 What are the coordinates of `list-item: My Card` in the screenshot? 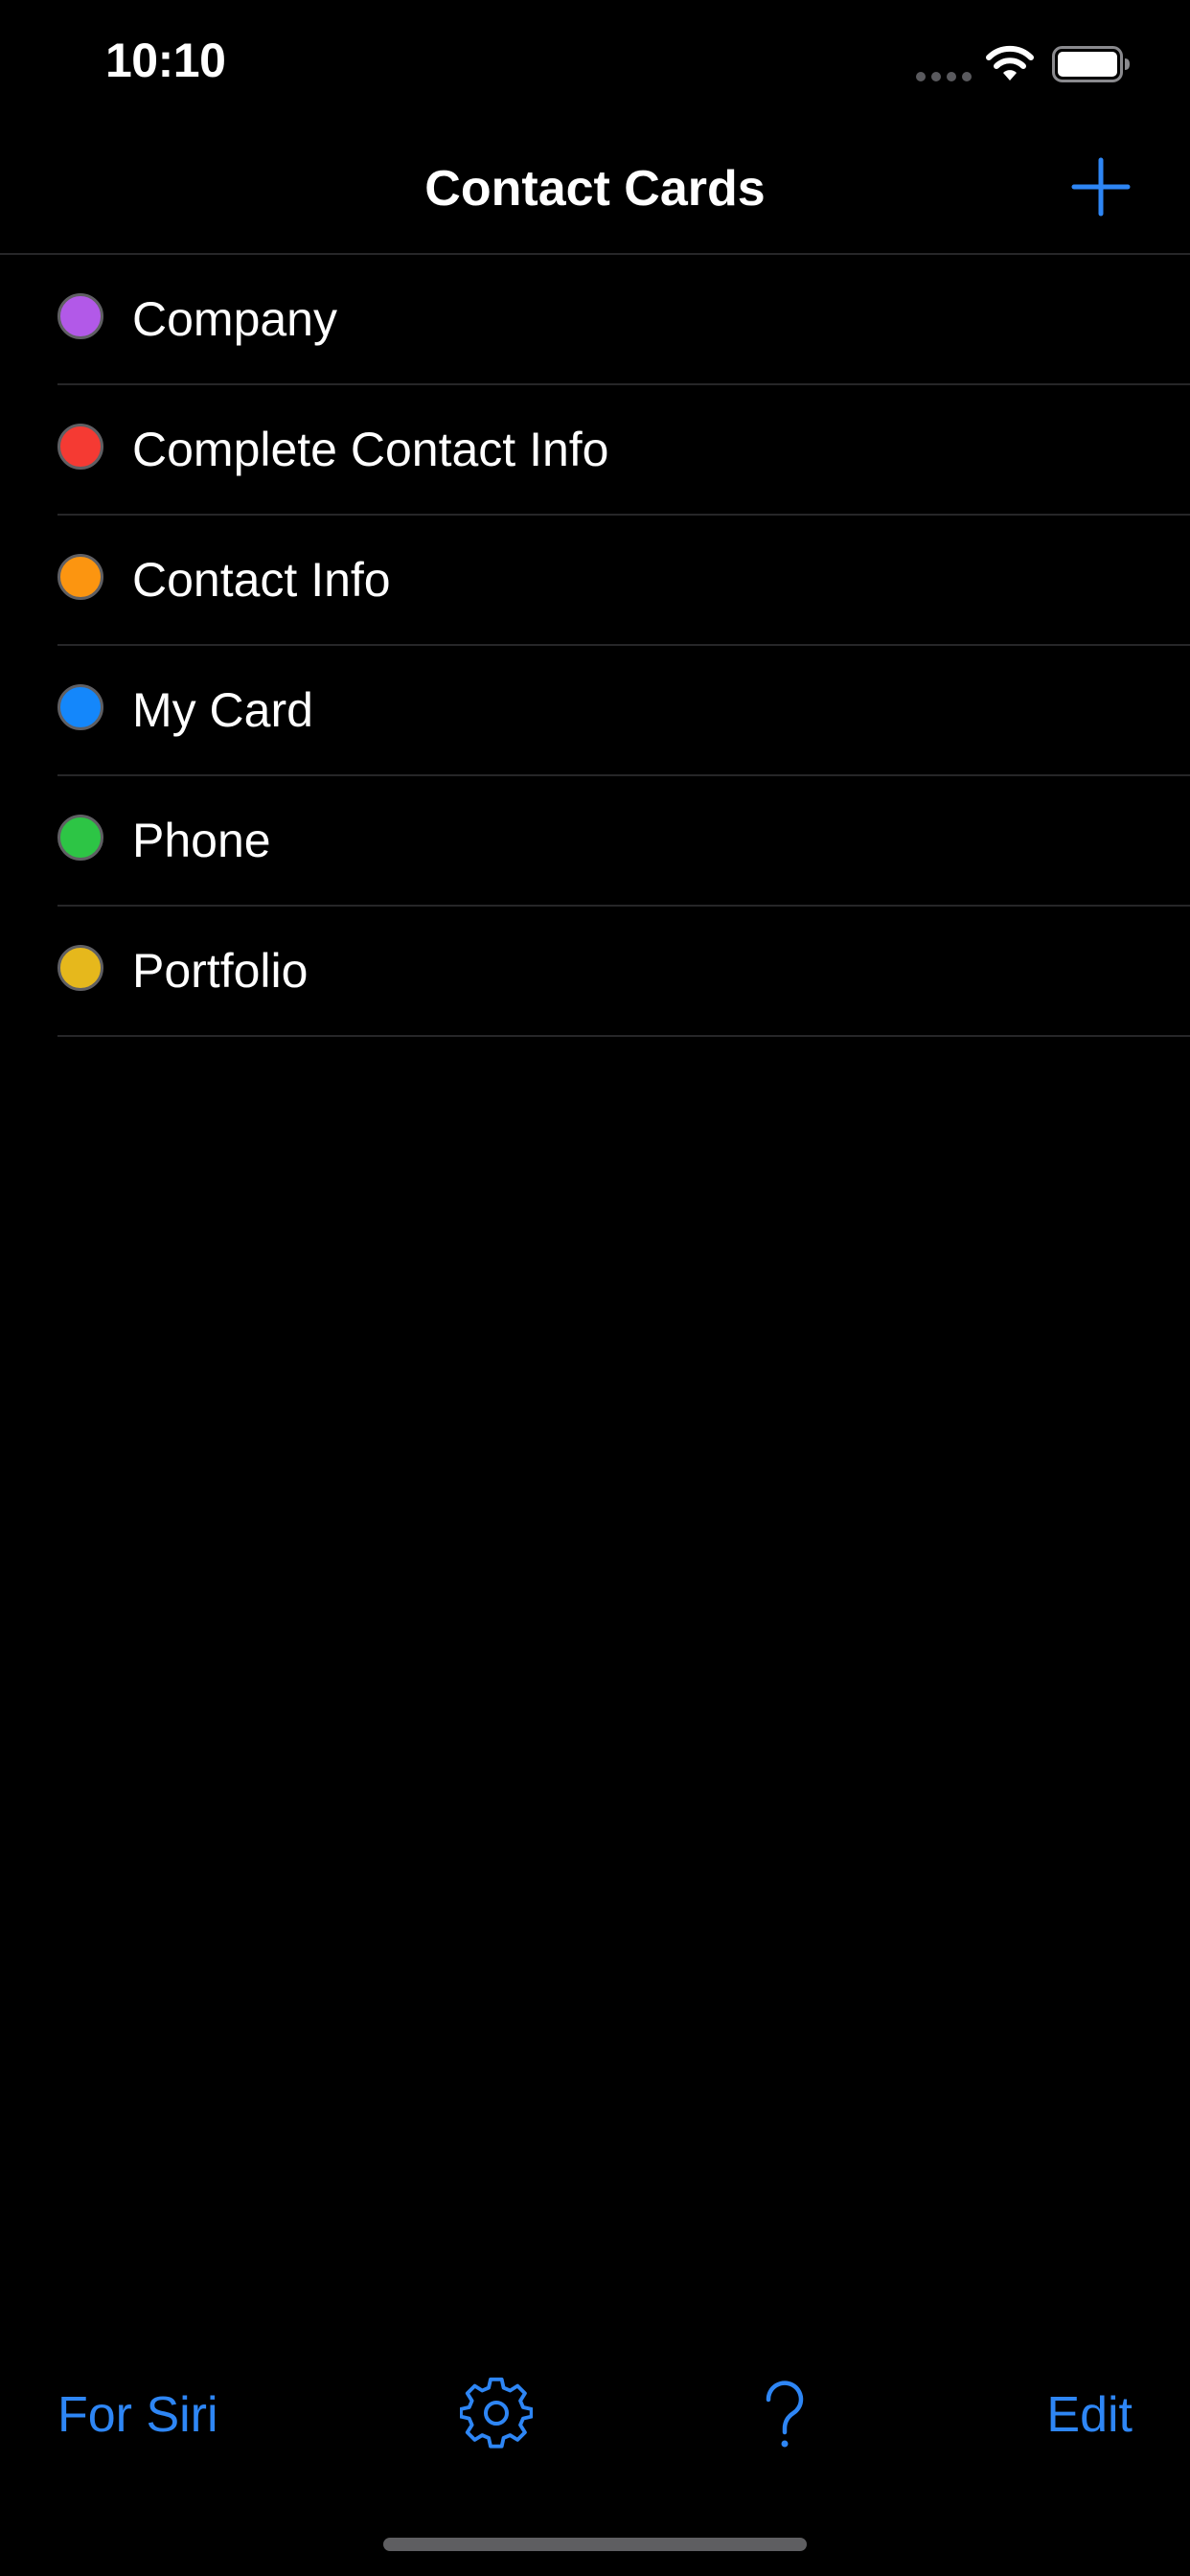 It's located at (623, 711).